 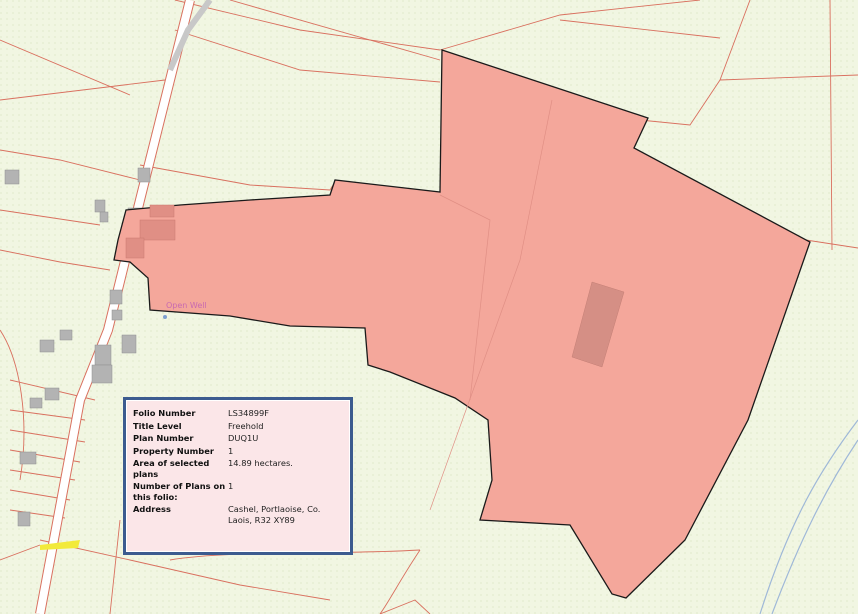 I want to click on popup-key: Area of selected plans, so click(x=171, y=468).